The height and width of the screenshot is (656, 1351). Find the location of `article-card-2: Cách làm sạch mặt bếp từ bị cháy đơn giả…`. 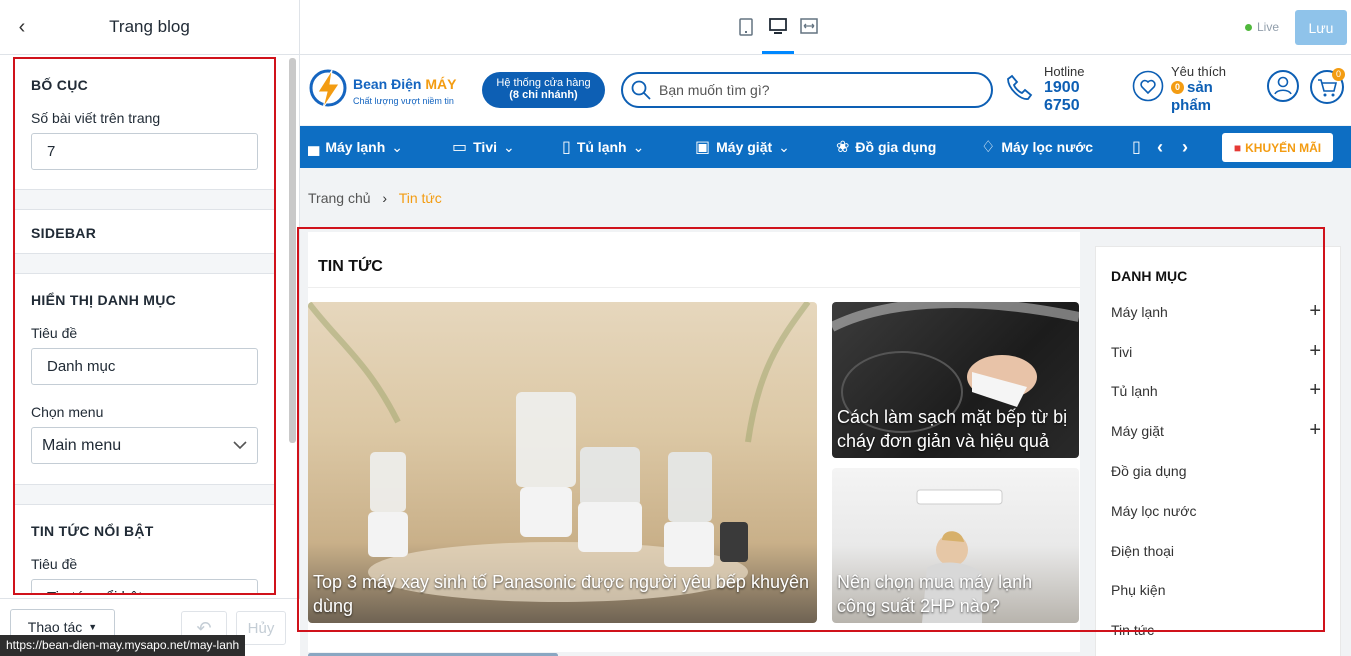

article-card-2: Cách làm sạch mặt bếp từ bị cháy đơn giả… is located at coordinates (955, 380).